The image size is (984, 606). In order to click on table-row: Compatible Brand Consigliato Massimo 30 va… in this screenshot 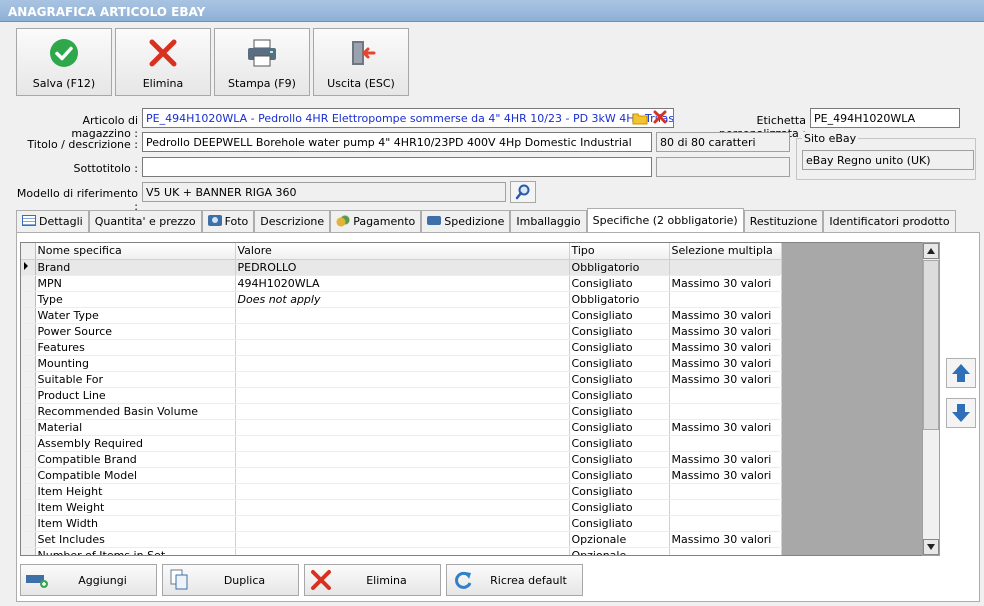, I will do `click(401, 459)`.